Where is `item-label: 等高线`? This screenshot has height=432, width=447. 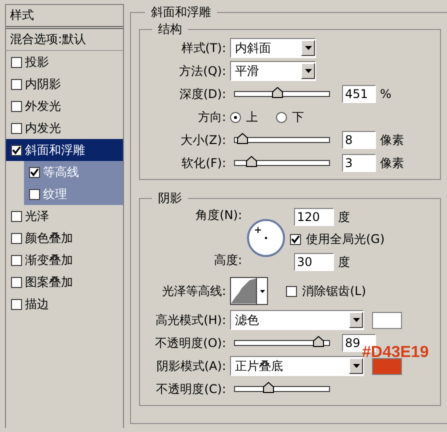
item-label: 等高线 is located at coordinates (61, 172).